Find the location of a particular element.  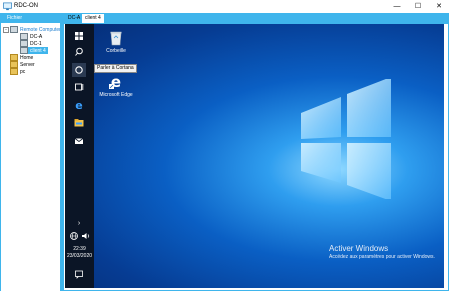

tree-root: − Remote Computer is located at coordinates (32, 29).